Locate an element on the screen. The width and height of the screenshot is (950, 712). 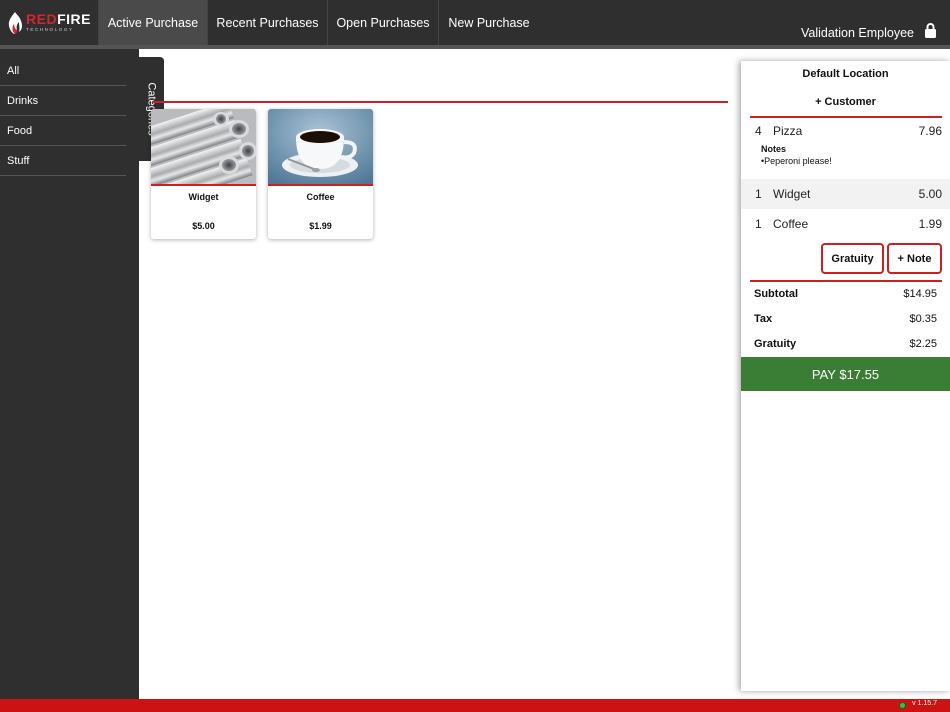
gratuity-button: Gratuity is located at coordinates (852, 258).